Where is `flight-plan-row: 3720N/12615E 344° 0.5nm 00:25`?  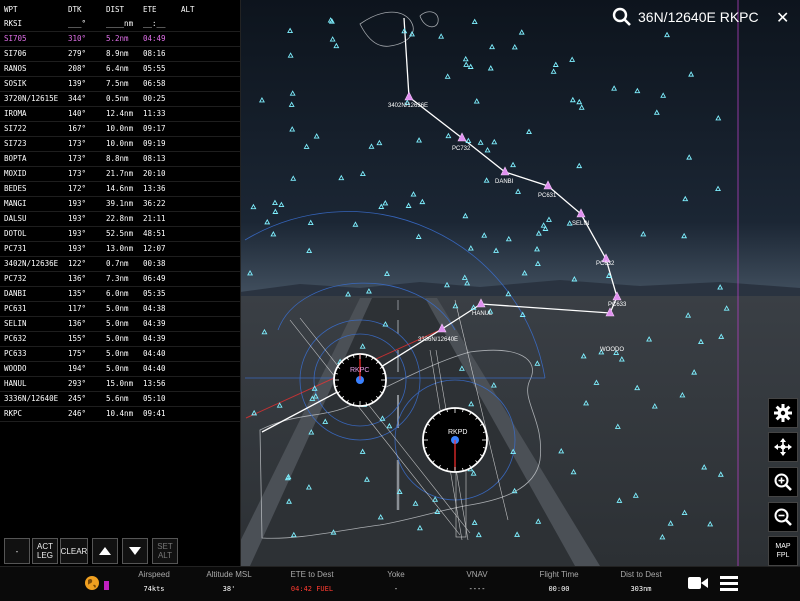 flight-plan-row: 3720N/12615E 344° 0.5nm 00:25 is located at coordinates (120, 99).